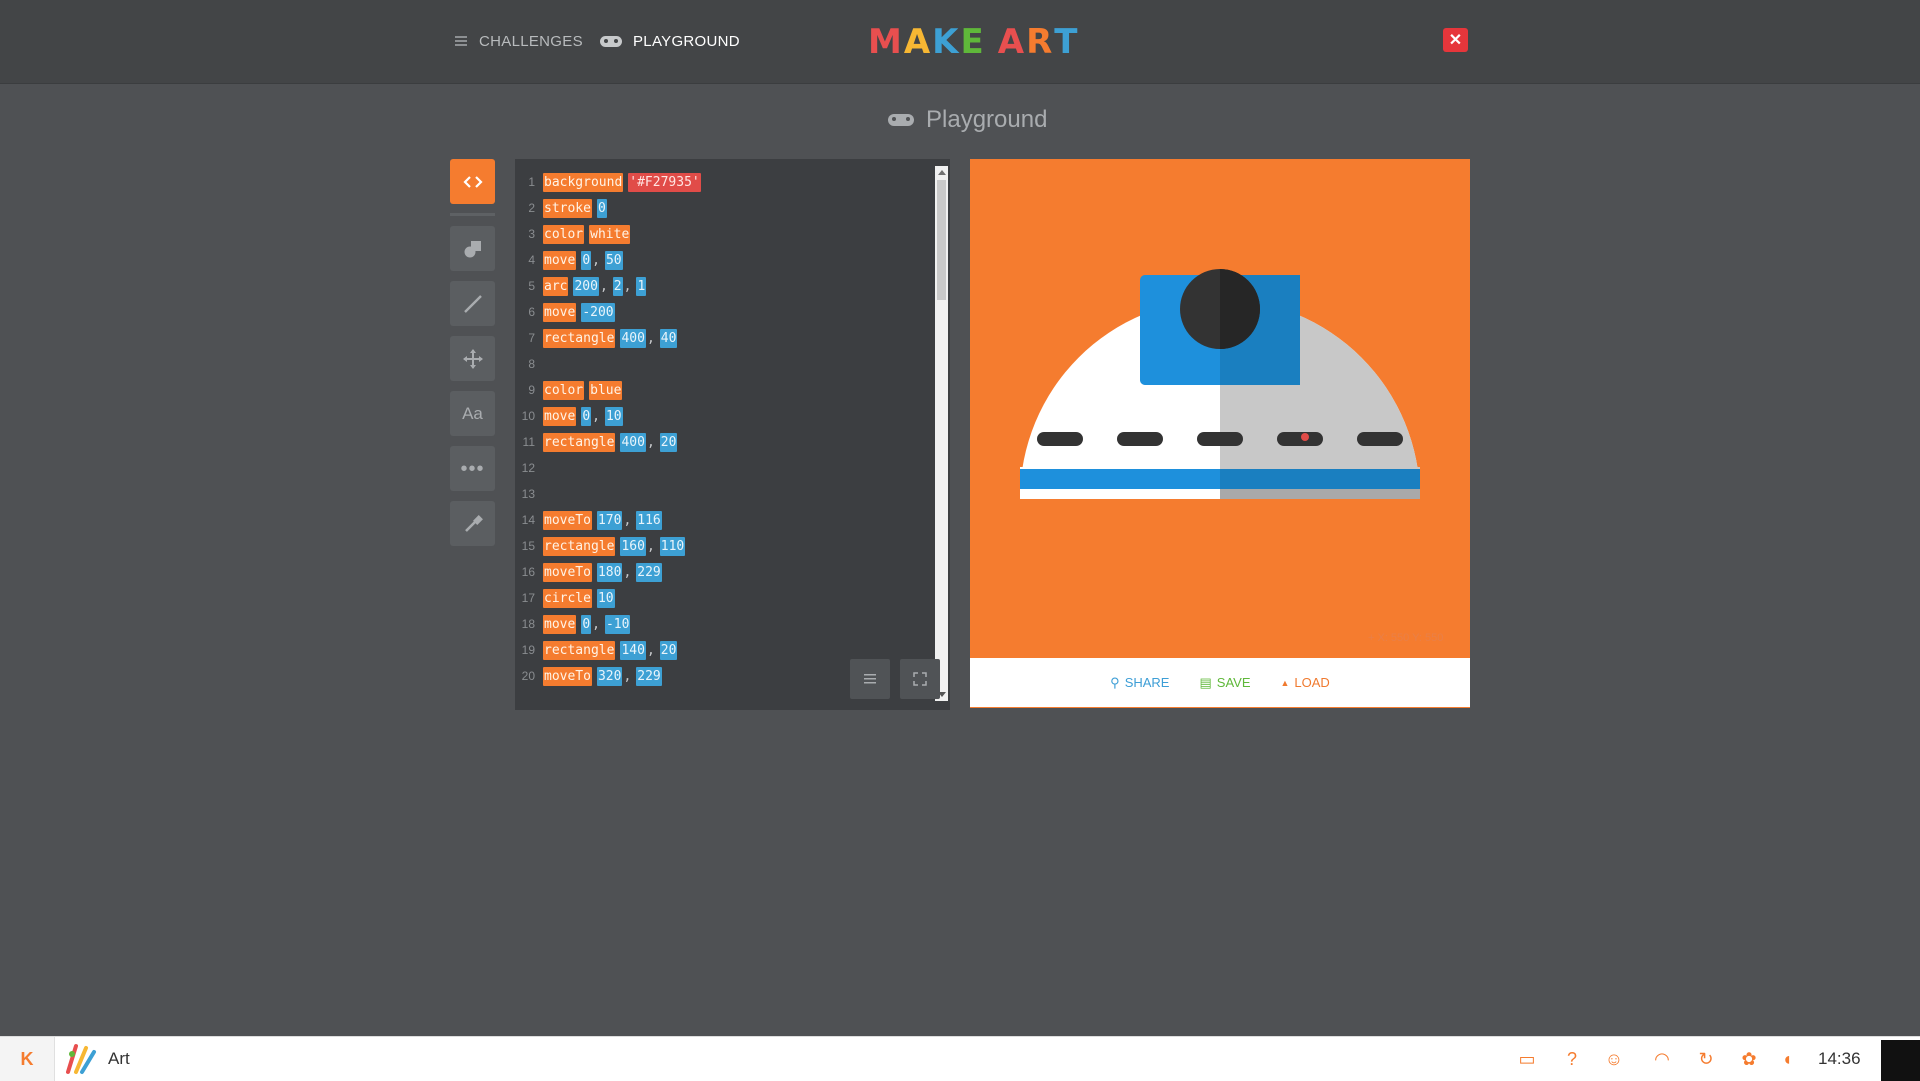  Describe the element at coordinates (610, 286) in the screenshot. I see `code-line: 5 arc 200, 2, 1` at that location.